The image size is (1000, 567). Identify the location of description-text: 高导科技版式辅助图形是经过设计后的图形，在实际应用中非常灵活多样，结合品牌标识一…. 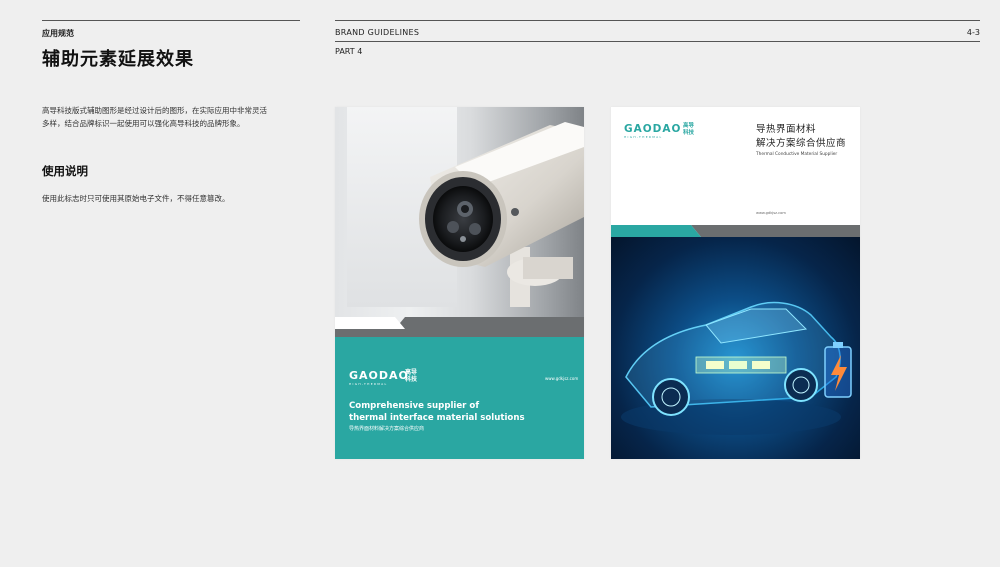
(154, 117).